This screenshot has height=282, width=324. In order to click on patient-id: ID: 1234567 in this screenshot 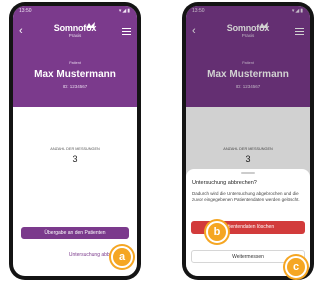, I will do `click(75, 86)`.